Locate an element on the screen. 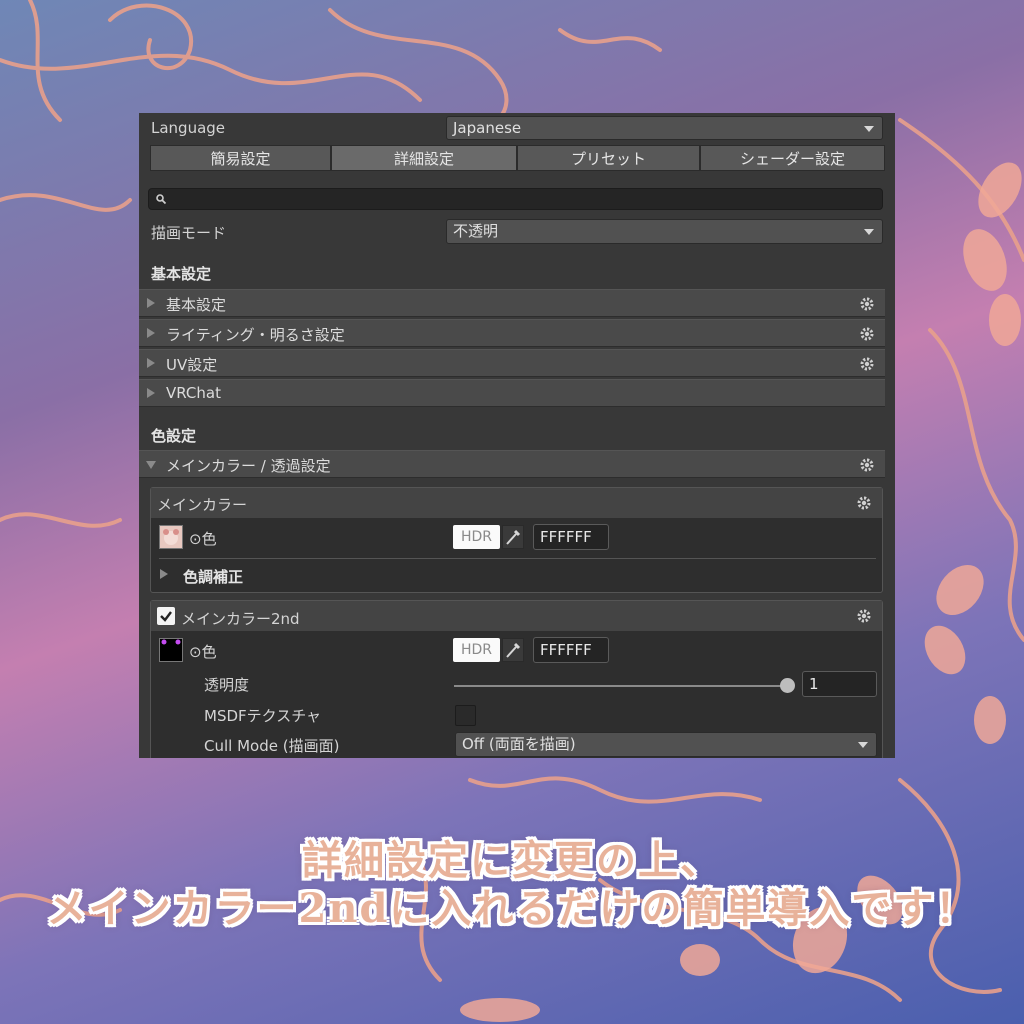 The width and height of the screenshot is (1024, 1024). checkmark-icon is located at coordinates (166, 616).